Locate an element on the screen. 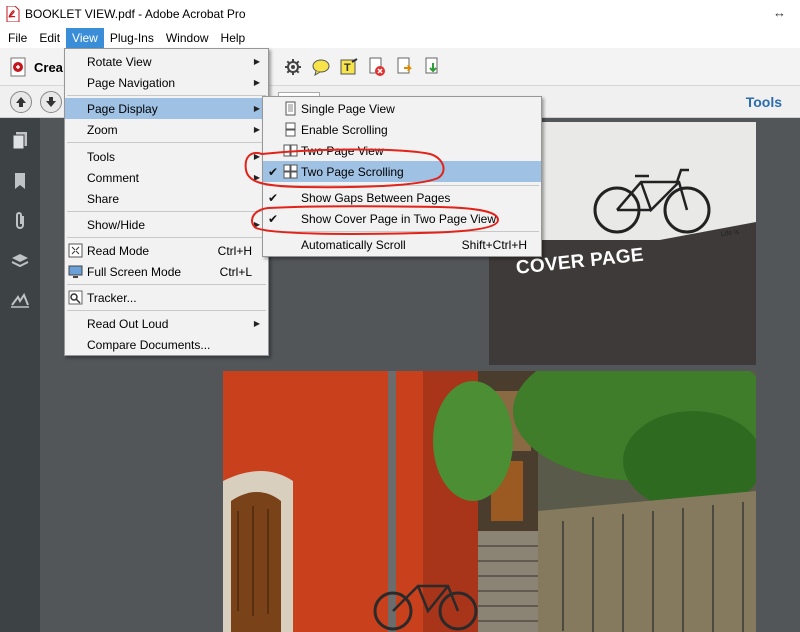 The width and height of the screenshot is (800, 632). svg-text: T is located at coordinates (347, 68).